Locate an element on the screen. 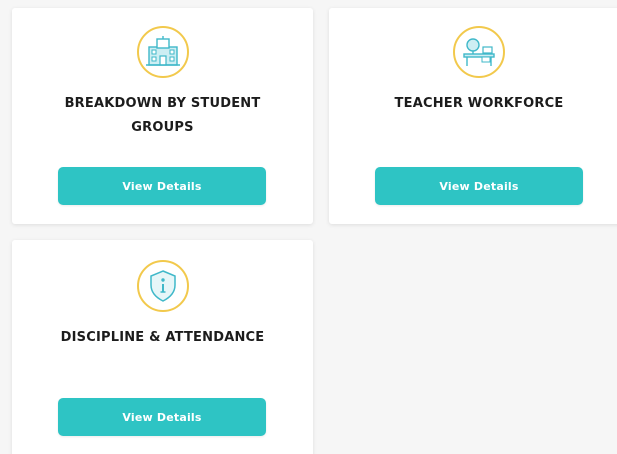  card-title: BREAKDOWN BY STUDENT GROUPS is located at coordinates (162, 115).